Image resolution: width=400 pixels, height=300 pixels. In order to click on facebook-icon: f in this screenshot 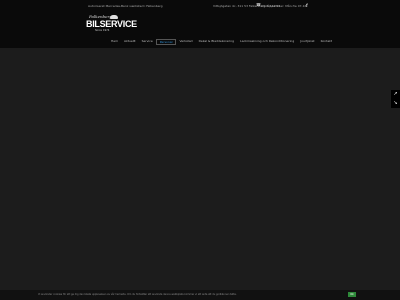, I will do `click(307, 5)`.